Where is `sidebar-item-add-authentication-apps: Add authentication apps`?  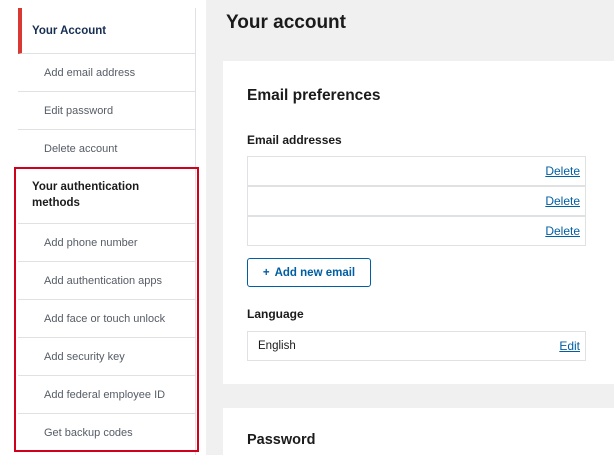
sidebar-item-add-authentication-apps: Add authentication apps is located at coordinates (106, 281).